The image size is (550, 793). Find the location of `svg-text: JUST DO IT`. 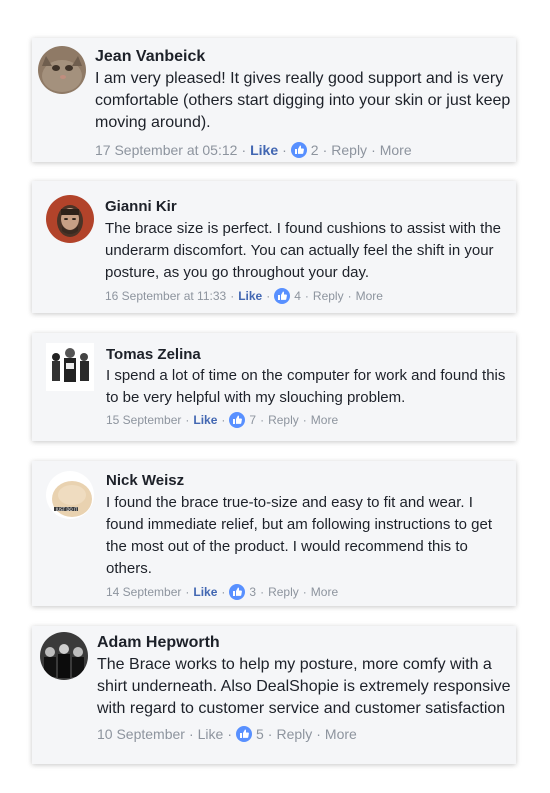

svg-text: JUST DO IT is located at coordinates (66, 509).